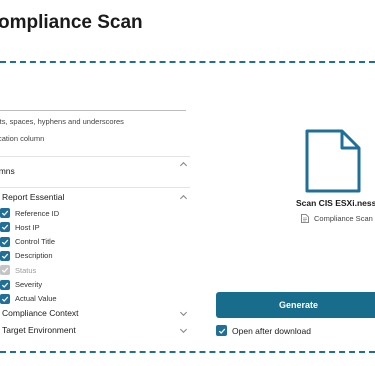  Describe the element at coordinates (36, 299) in the screenshot. I see `column-checkbox-label: Actual Value` at that location.